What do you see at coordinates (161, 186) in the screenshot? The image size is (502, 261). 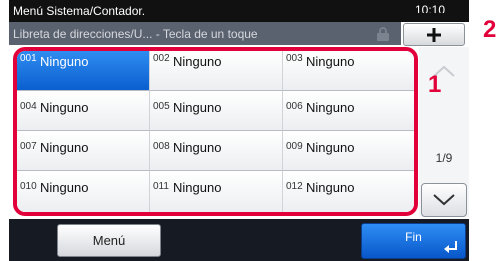 I see `key-number: 011` at bounding box center [161, 186].